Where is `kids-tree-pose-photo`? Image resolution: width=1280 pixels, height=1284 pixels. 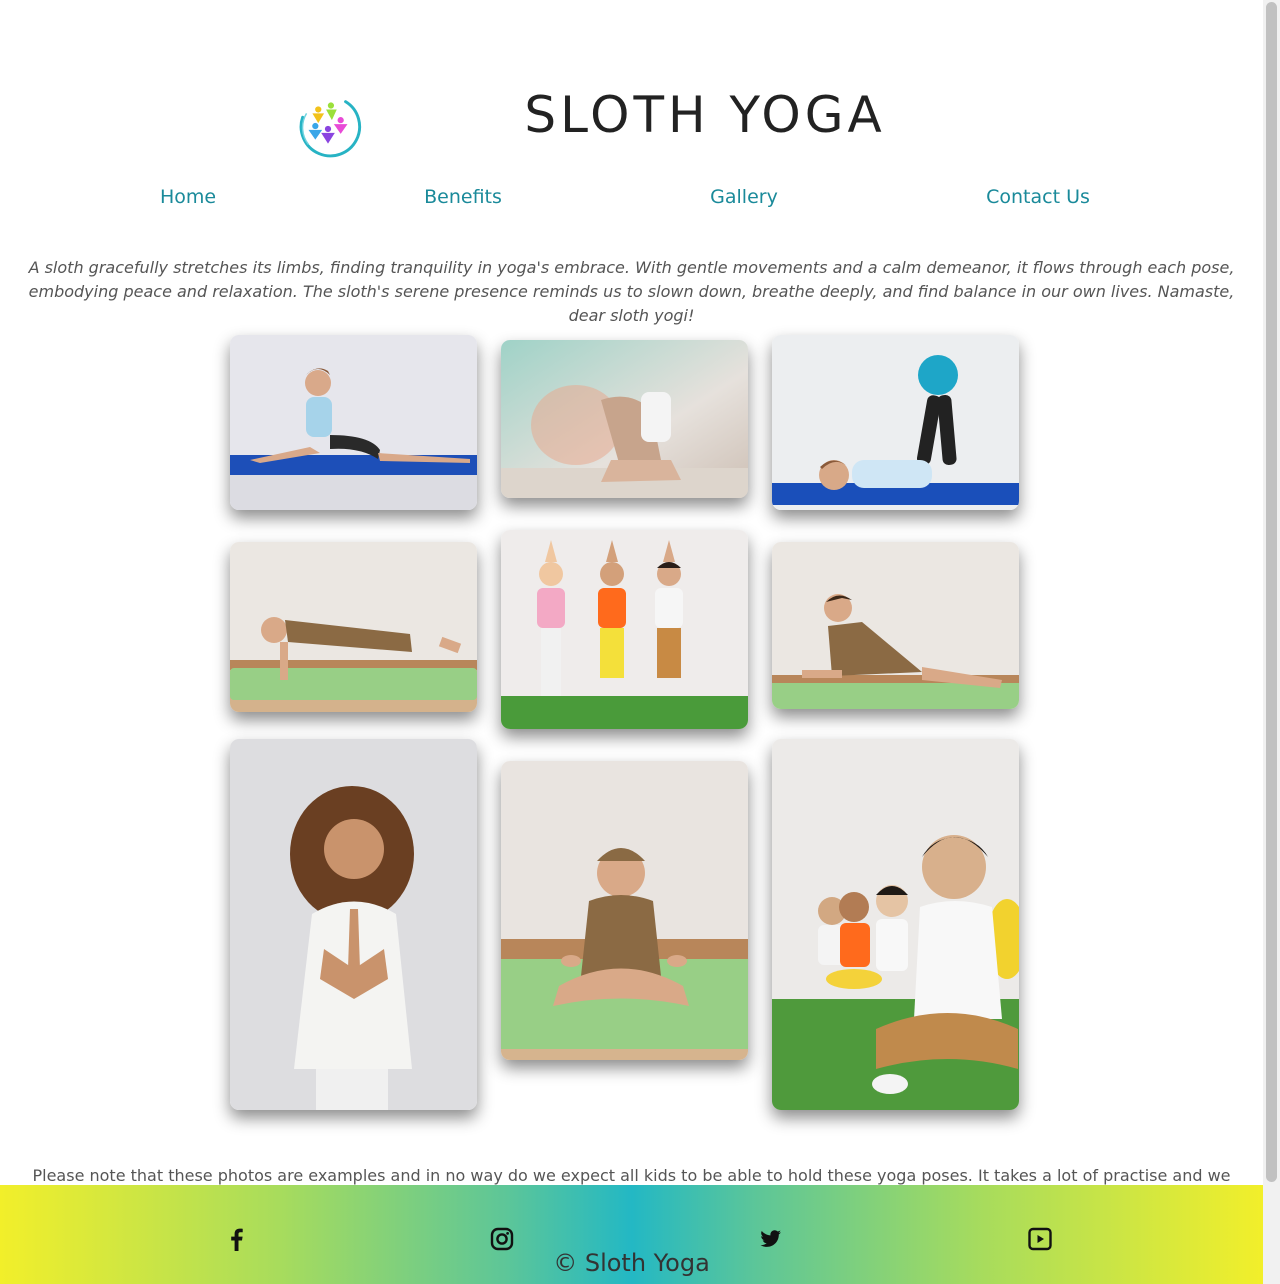
kids-tree-pose-photo is located at coordinates (624, 629).